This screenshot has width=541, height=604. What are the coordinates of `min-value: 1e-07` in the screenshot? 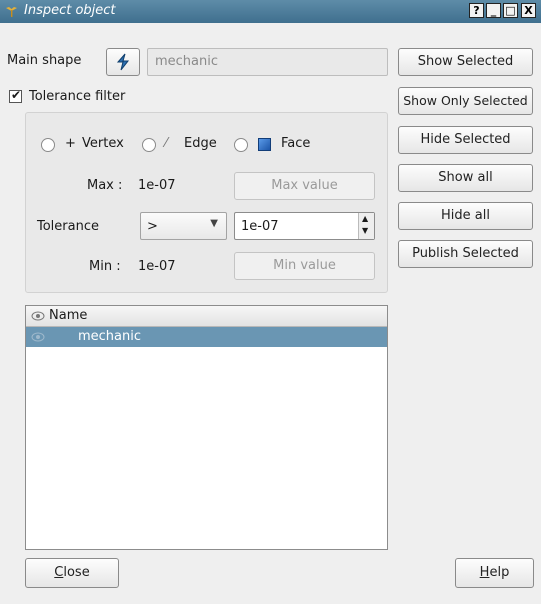 It's located at (157, 266).